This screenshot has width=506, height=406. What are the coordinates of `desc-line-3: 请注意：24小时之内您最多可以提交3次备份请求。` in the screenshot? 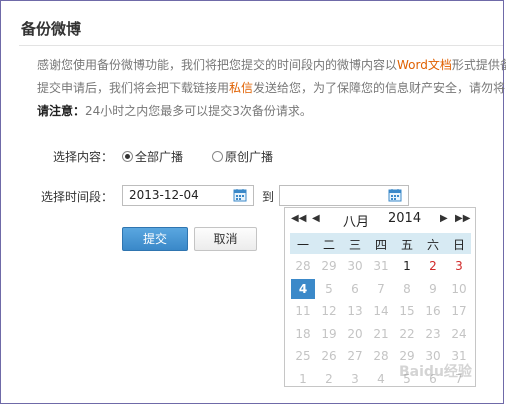 It's located at (271, 111).